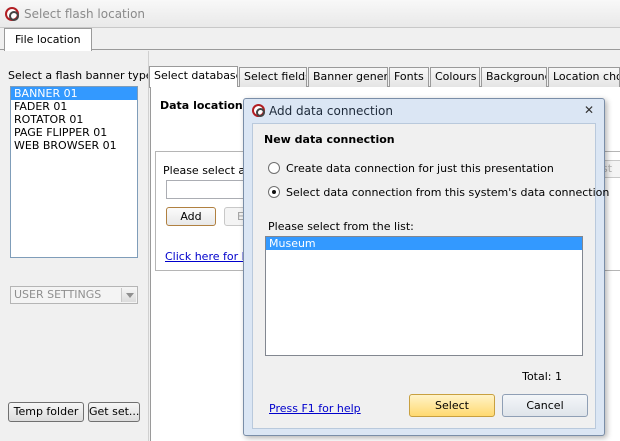 This screenshot has width=620, height=441. What do you see at coordinates (341, 226) in the screenshot?
I see `connection-list-label: Please select from the list:` at bounding box center [341, 226].